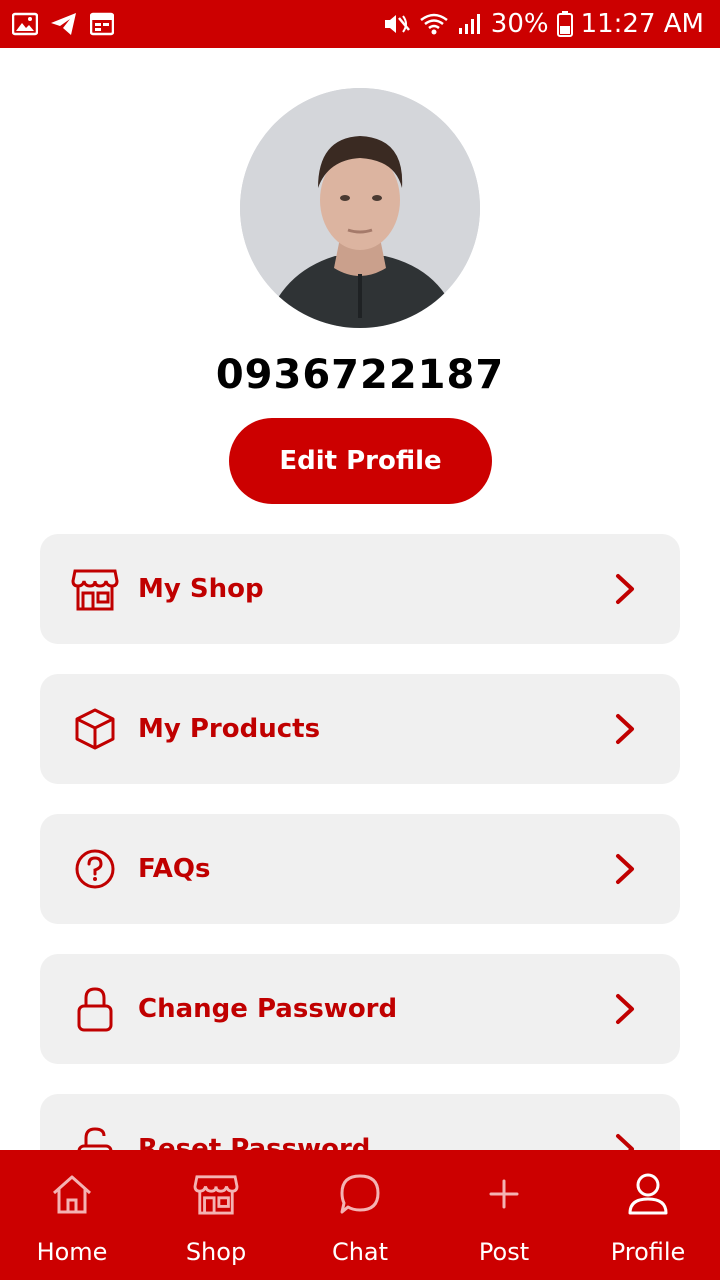  What do you see at coordinates (229, 729) in the screenshot?
I see `menu-label: My Products` at bounding box center [229, 729].